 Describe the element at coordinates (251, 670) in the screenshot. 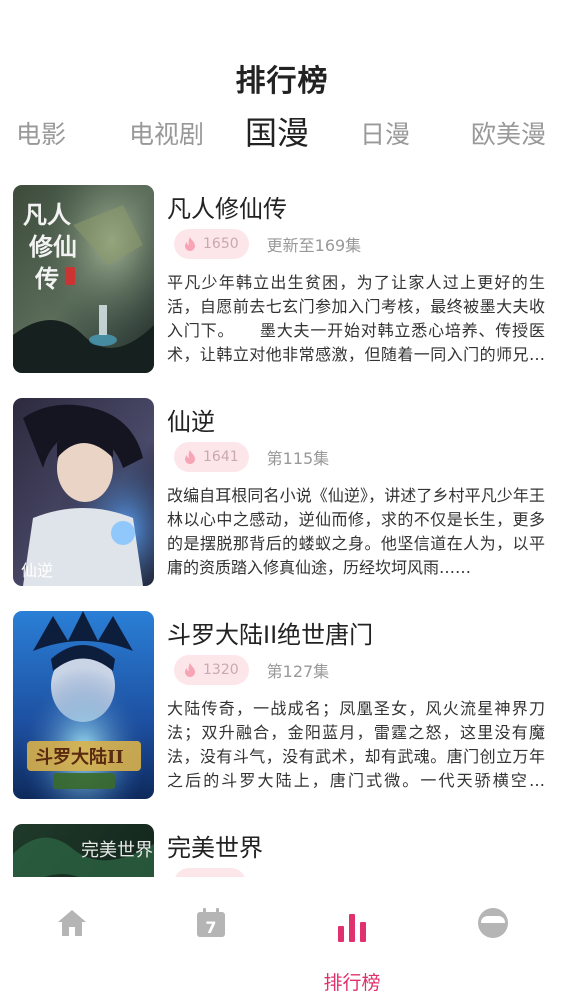

I see `item-meta: 1320 第127集` at that location.